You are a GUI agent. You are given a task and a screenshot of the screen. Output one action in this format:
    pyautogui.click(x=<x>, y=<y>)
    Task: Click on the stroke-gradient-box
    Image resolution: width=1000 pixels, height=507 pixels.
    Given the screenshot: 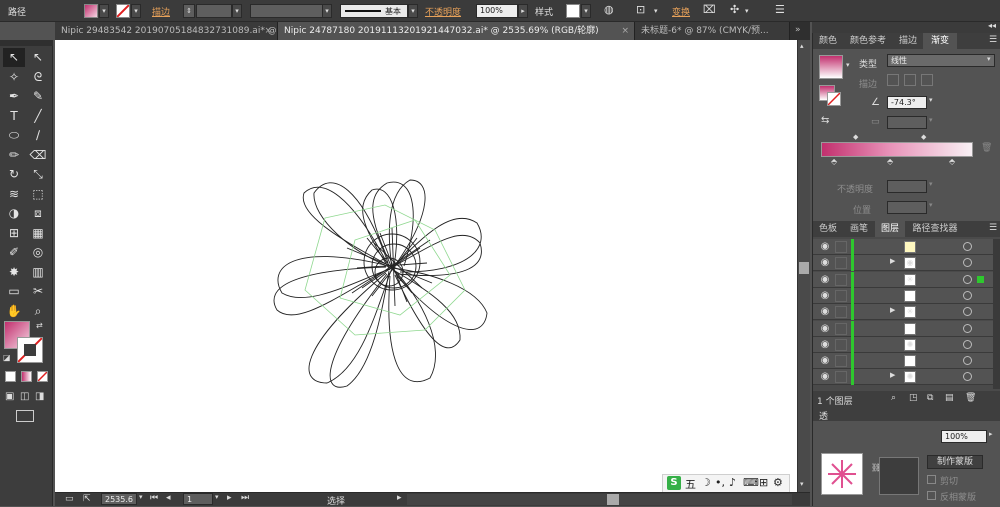 What is the action you would take?
    pyautogui.click(x=834, y=99)
    